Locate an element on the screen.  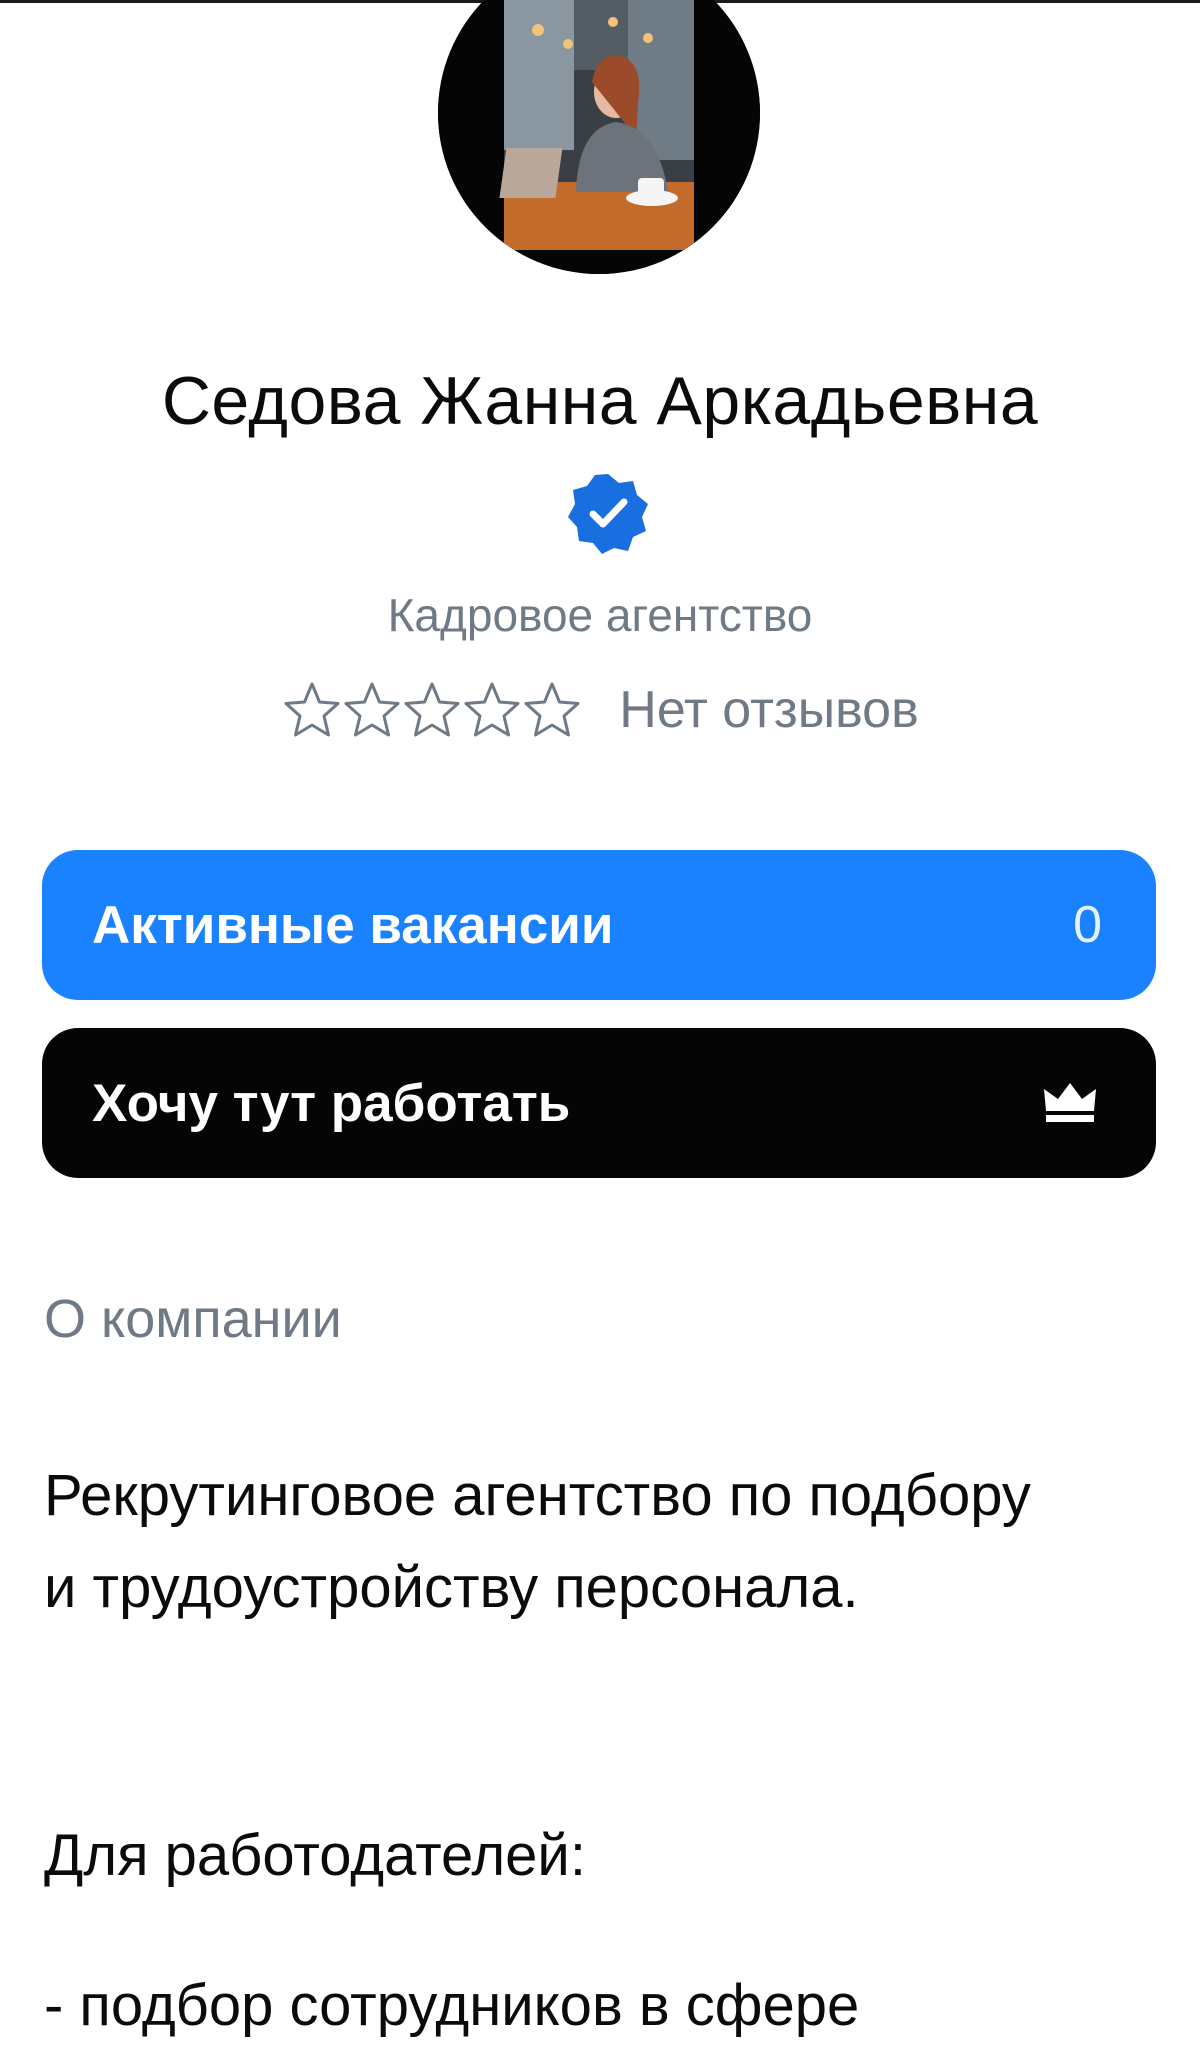
employers-title: Для работодателей: is located at coordinates (315, 1855).